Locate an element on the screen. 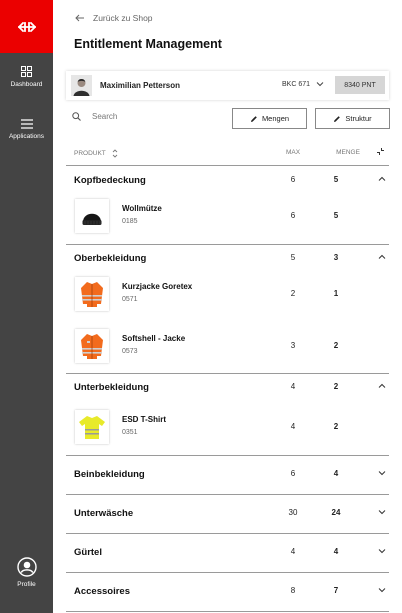  category-header: Gürtel 4 4 is located at coordinates (227, 553).